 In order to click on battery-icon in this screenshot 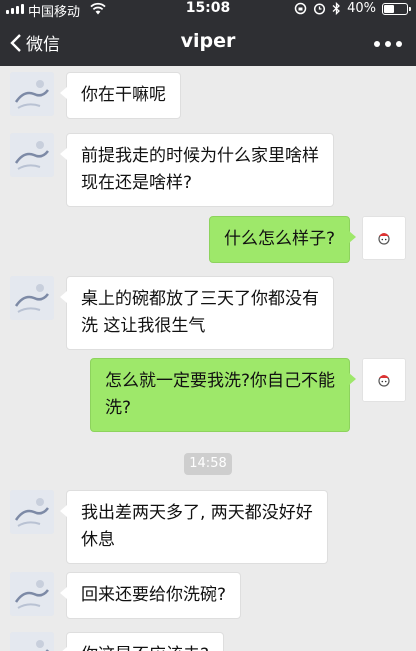, I will do `click(396, 8)`.